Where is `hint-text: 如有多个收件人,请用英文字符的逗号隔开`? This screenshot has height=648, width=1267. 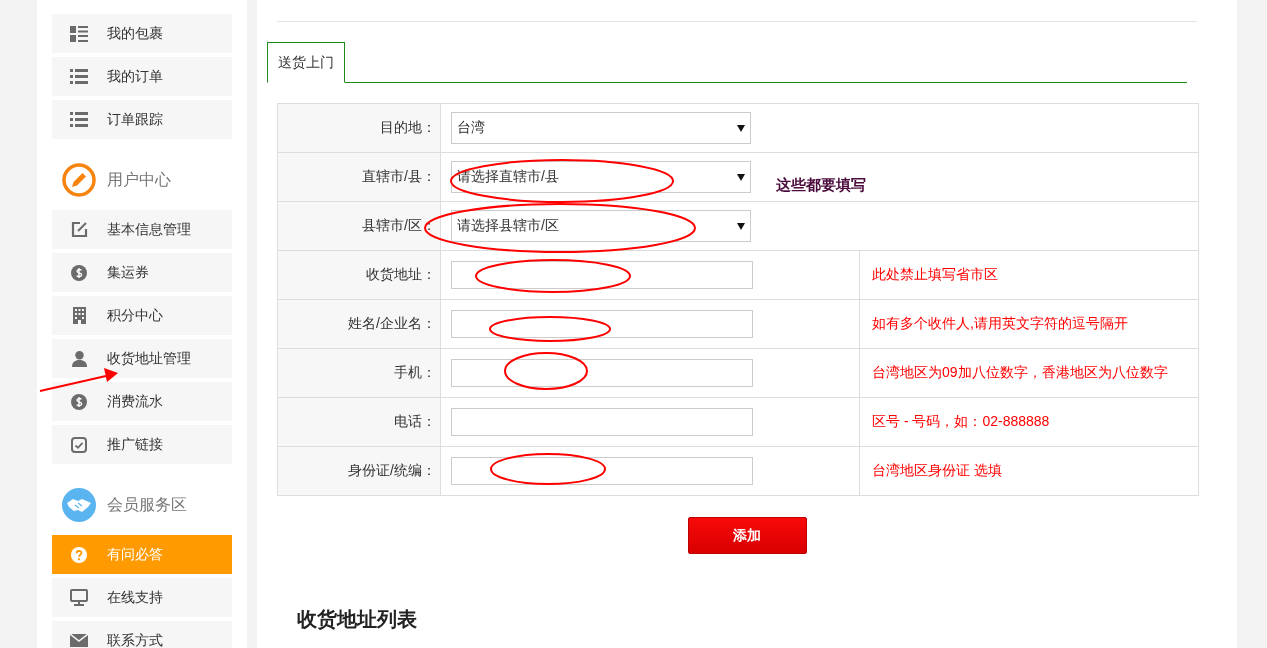
hint-text: 如有多个收件人,请用英文字符的逗号隔开 is located at coordinates (1000, 323).